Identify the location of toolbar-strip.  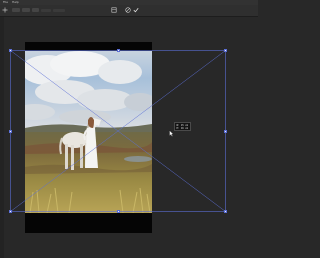
(2, 137).